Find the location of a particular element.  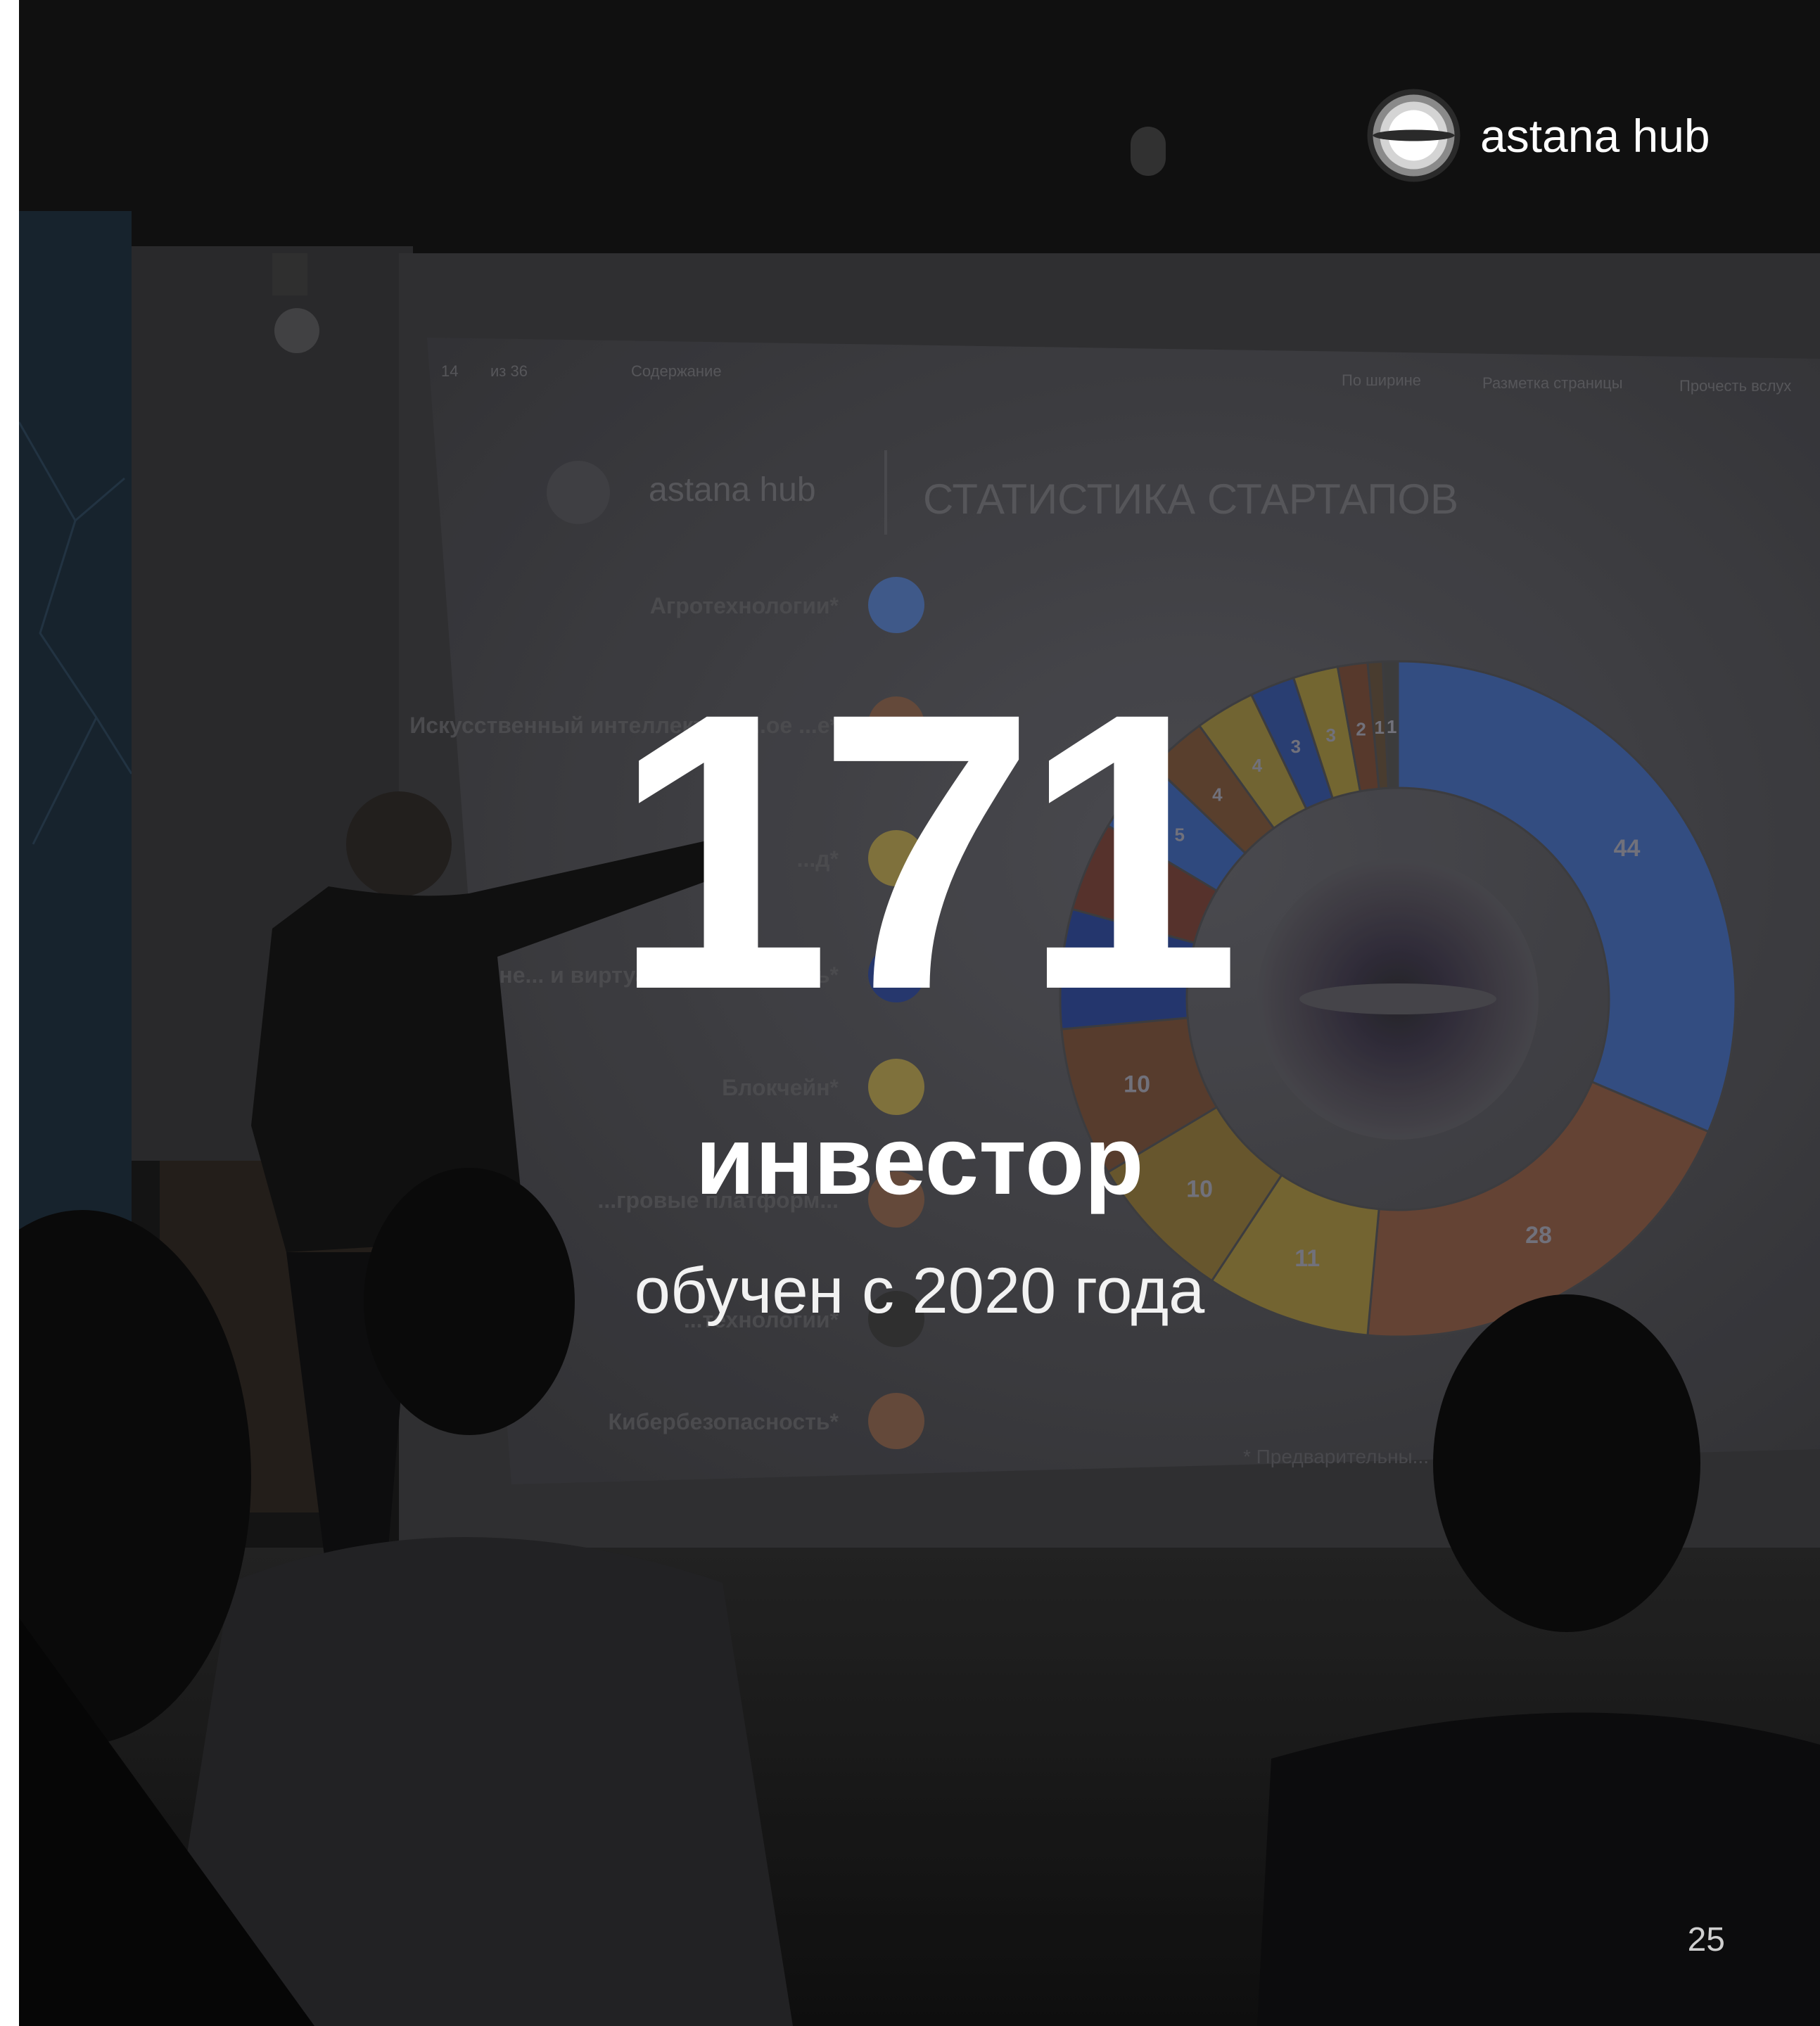

brand-header: astana hub is located at coordinates (1553, 136).